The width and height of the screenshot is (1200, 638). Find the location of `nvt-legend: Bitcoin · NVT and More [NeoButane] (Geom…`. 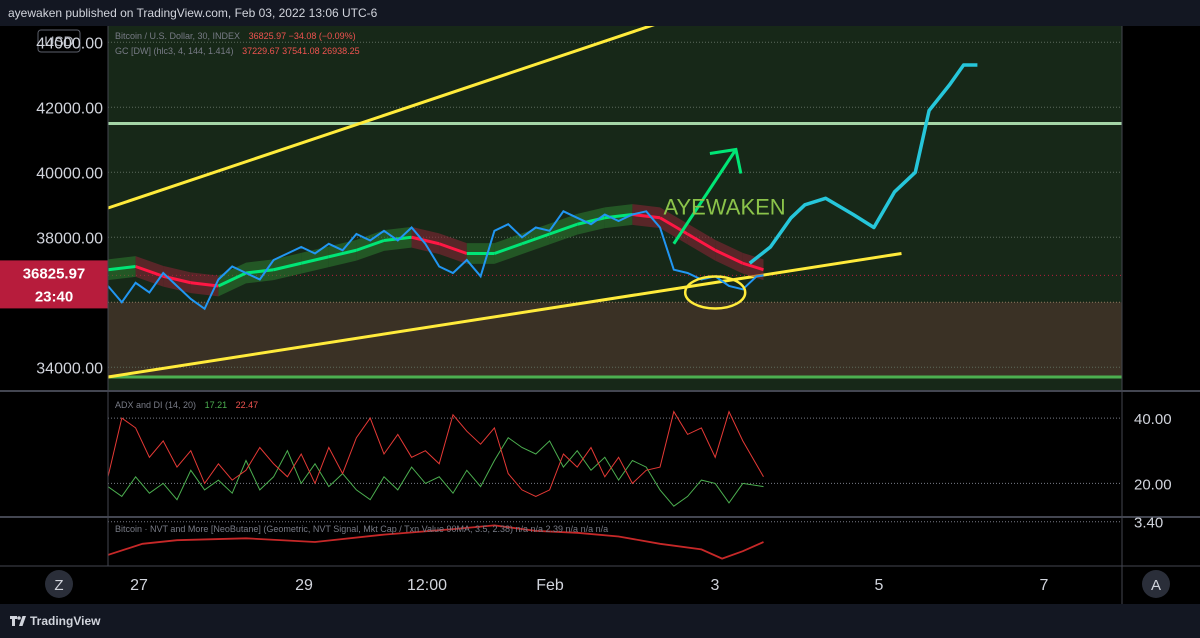

nvt-legend: Bitcoin · NVT and More [NeoButane] (Geom… is located at coordinates (361, 529).